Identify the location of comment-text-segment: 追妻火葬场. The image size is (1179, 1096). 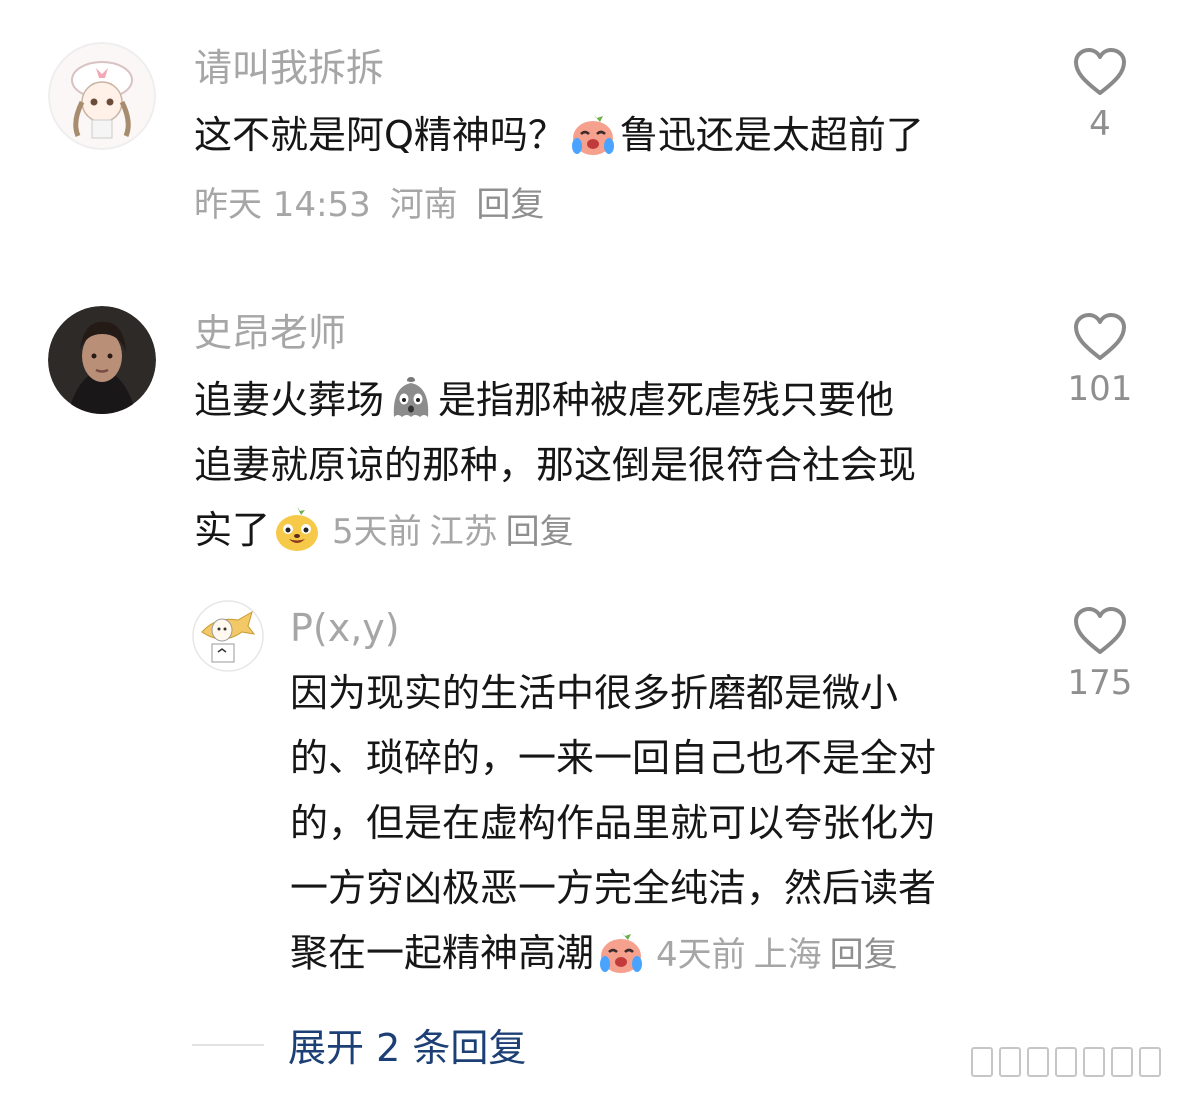
(289, 400).